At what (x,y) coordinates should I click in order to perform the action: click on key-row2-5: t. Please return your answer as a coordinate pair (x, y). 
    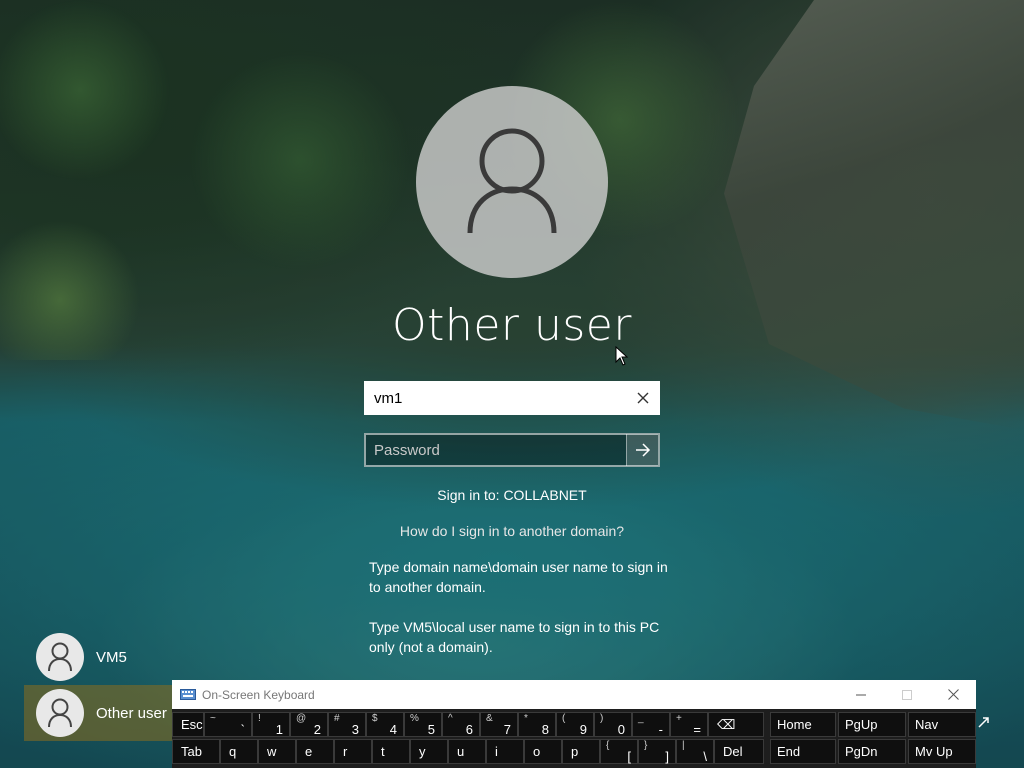
    Looking at the image, I should click on (391, 751).